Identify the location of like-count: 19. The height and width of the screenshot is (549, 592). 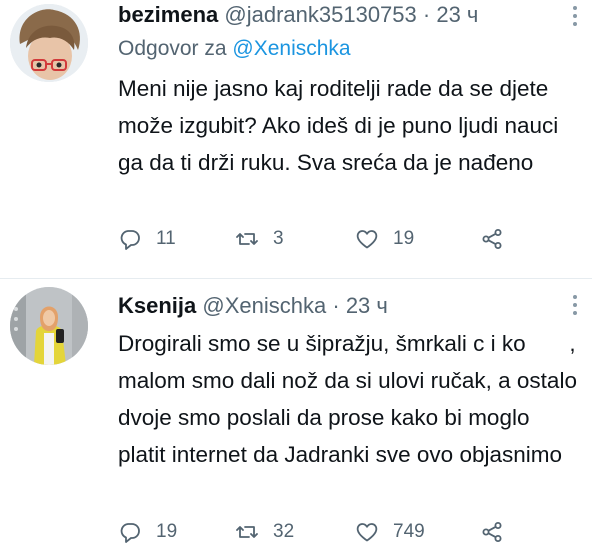
(404, 238).